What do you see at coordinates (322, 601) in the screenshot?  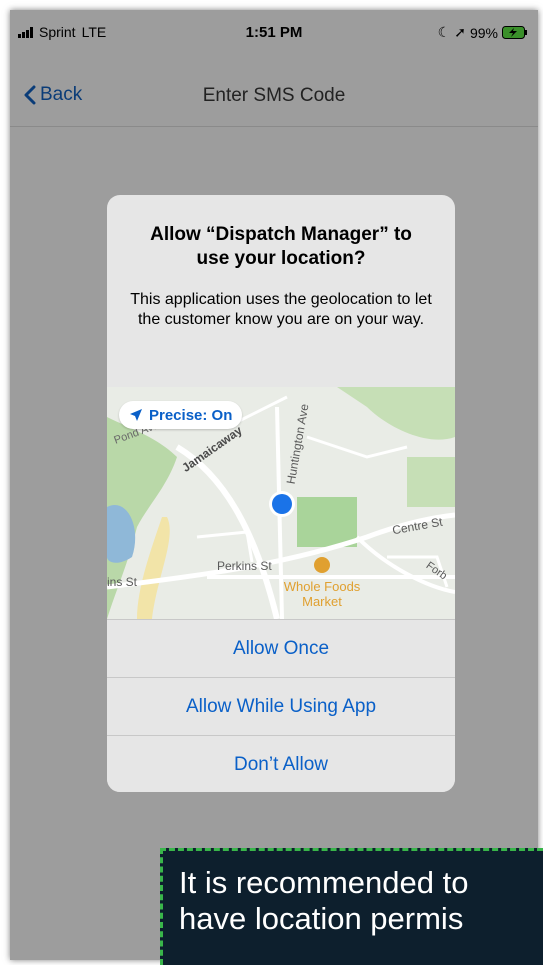 I see `poi-subname: Market` at bounding box center [322, 601].